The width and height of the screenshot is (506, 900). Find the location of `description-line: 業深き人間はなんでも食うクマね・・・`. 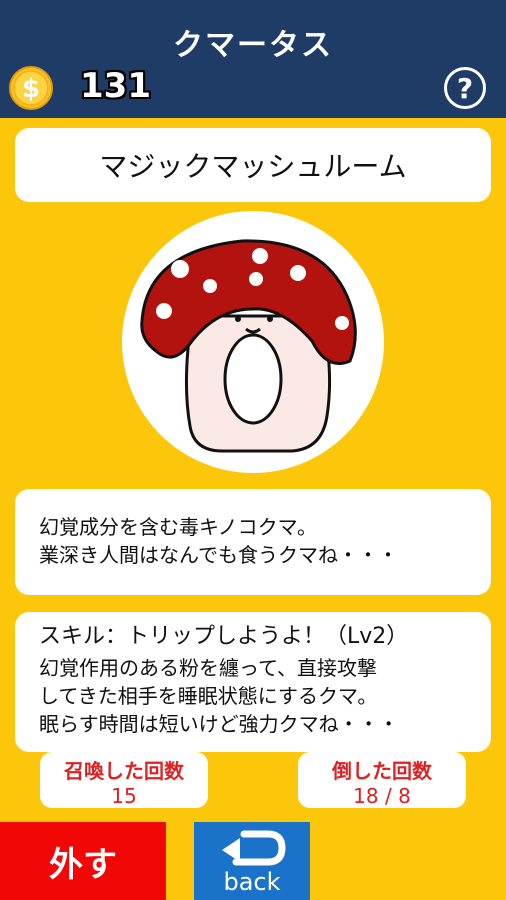

description-line: 業深き人間はなんでも食うクマね・・・ is located at coordinates (218, 555).